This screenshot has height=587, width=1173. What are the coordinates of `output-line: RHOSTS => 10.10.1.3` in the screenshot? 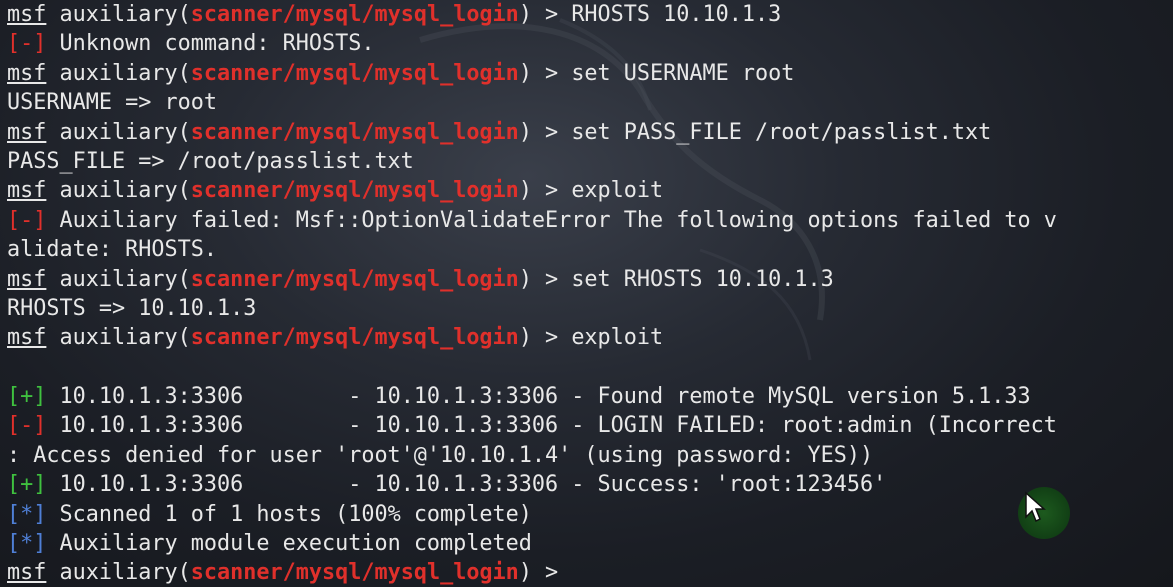 It's located at (590, 308).